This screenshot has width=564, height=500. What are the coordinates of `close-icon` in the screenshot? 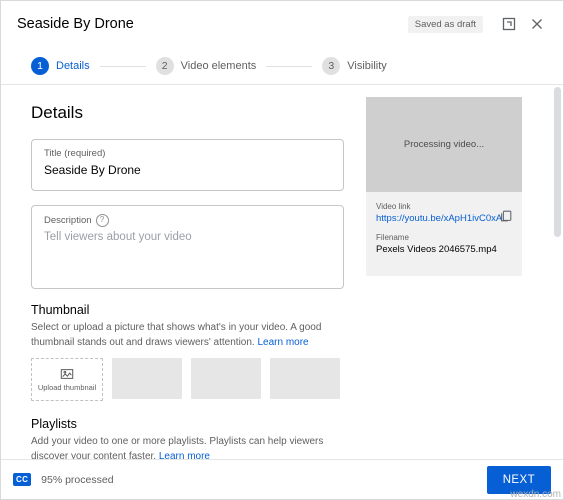 It's located at (537, 24).